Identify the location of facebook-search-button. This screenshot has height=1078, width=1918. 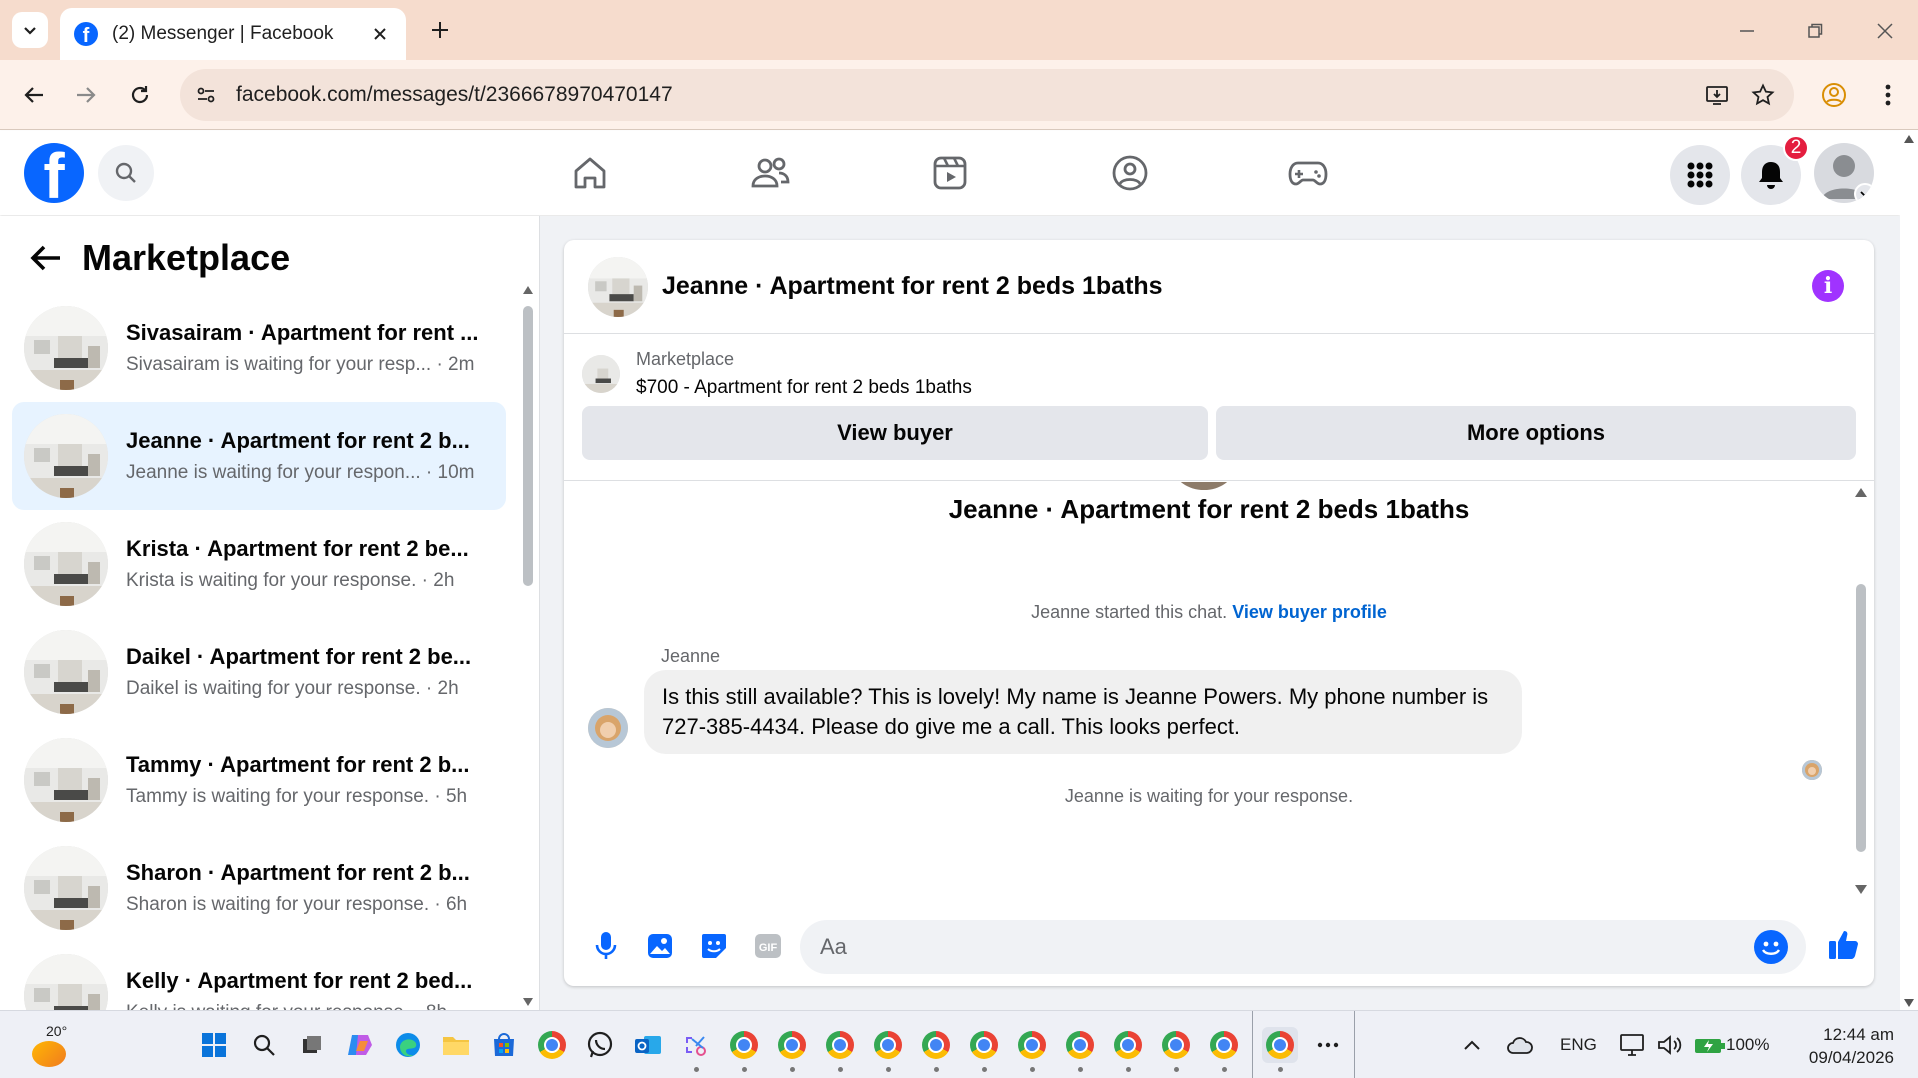
(126, 173).